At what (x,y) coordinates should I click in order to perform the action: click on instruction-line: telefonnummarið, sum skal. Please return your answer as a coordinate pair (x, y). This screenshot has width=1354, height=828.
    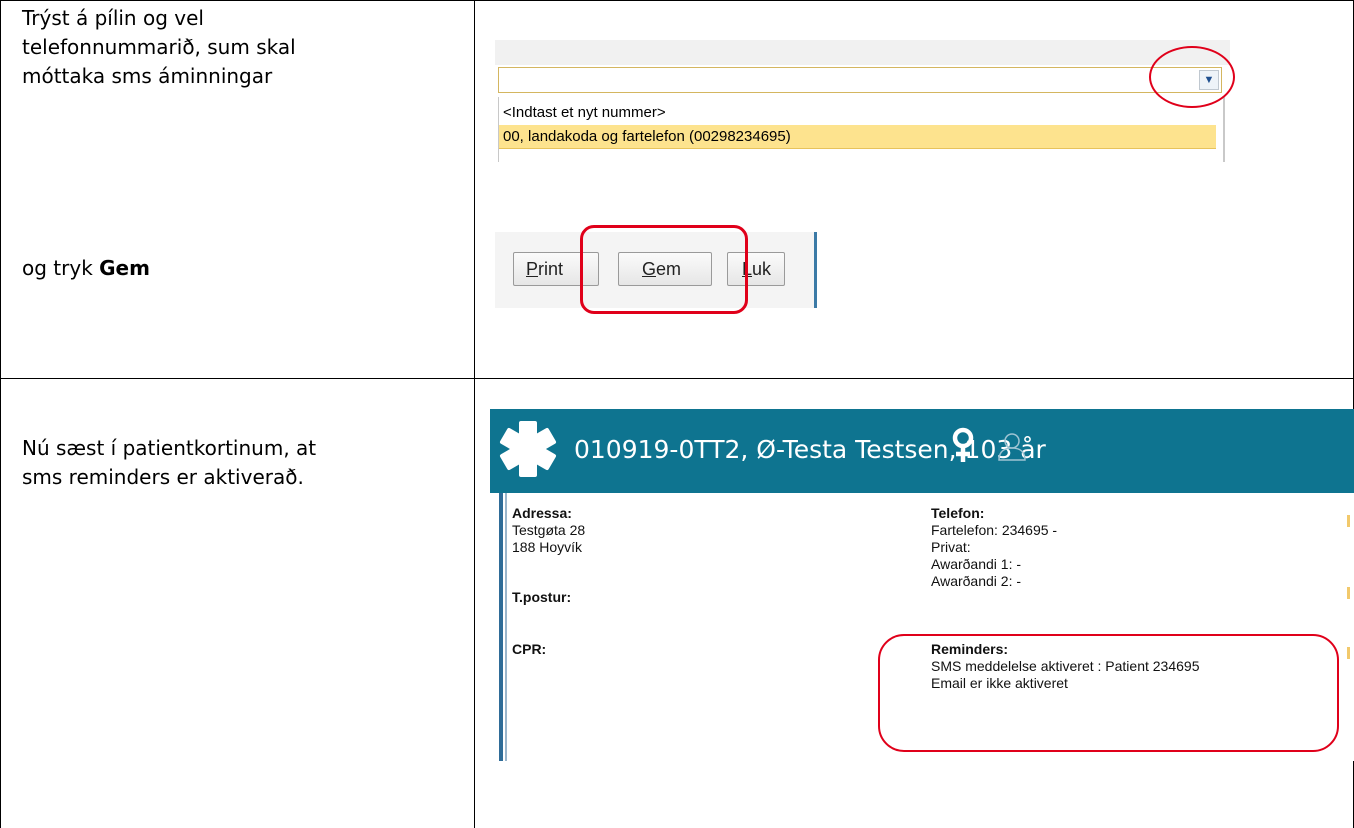
    Looking at the image, I should click on (159, 47).